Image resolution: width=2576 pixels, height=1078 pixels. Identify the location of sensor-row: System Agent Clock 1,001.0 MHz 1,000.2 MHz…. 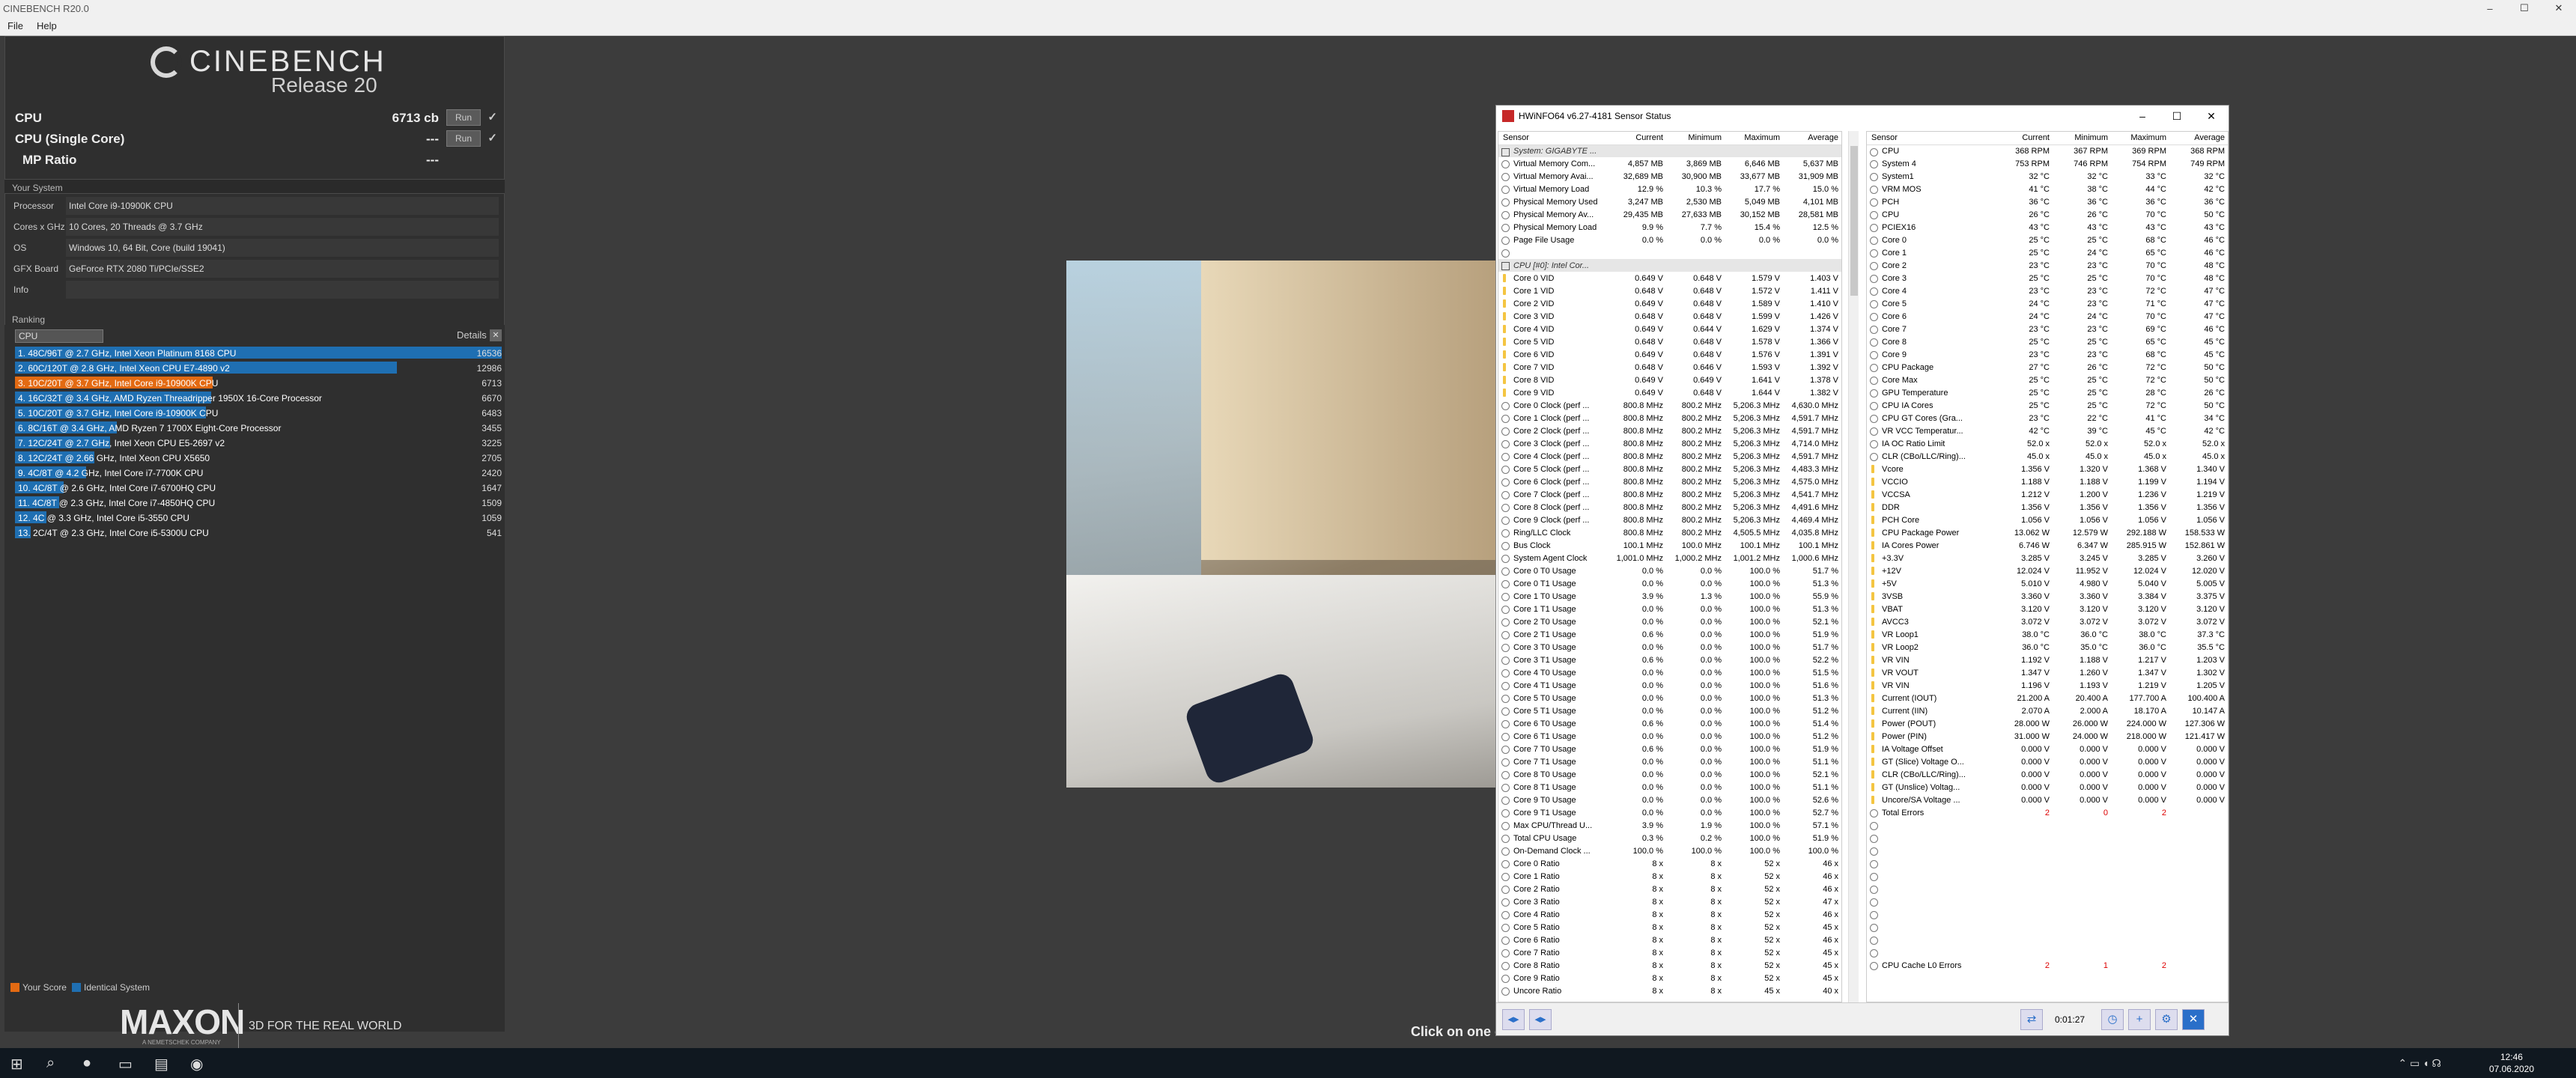
(1669, 558).